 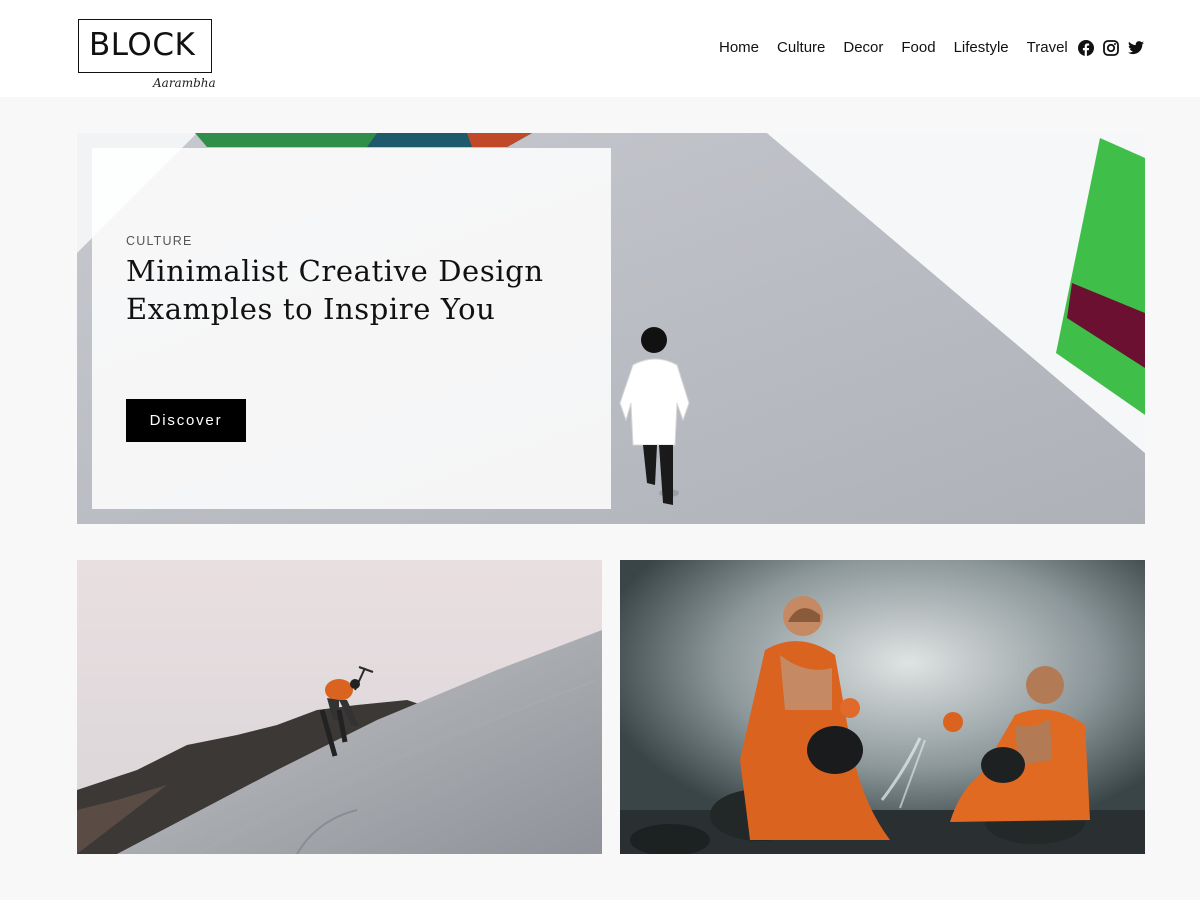 What do you see at coordinates (893, 48) in the screenshot?
I see `main-navigation: Home Culture Decor Food Lifestyle Travel` at bounding box center [893, 48].